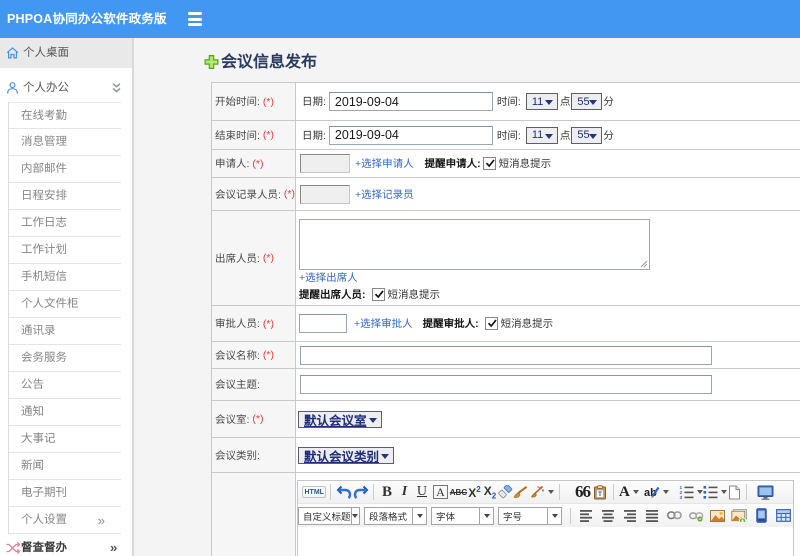  Describe the element at coordinates (600, 494) in the screenshot. I see `svg-text: T` at that location.